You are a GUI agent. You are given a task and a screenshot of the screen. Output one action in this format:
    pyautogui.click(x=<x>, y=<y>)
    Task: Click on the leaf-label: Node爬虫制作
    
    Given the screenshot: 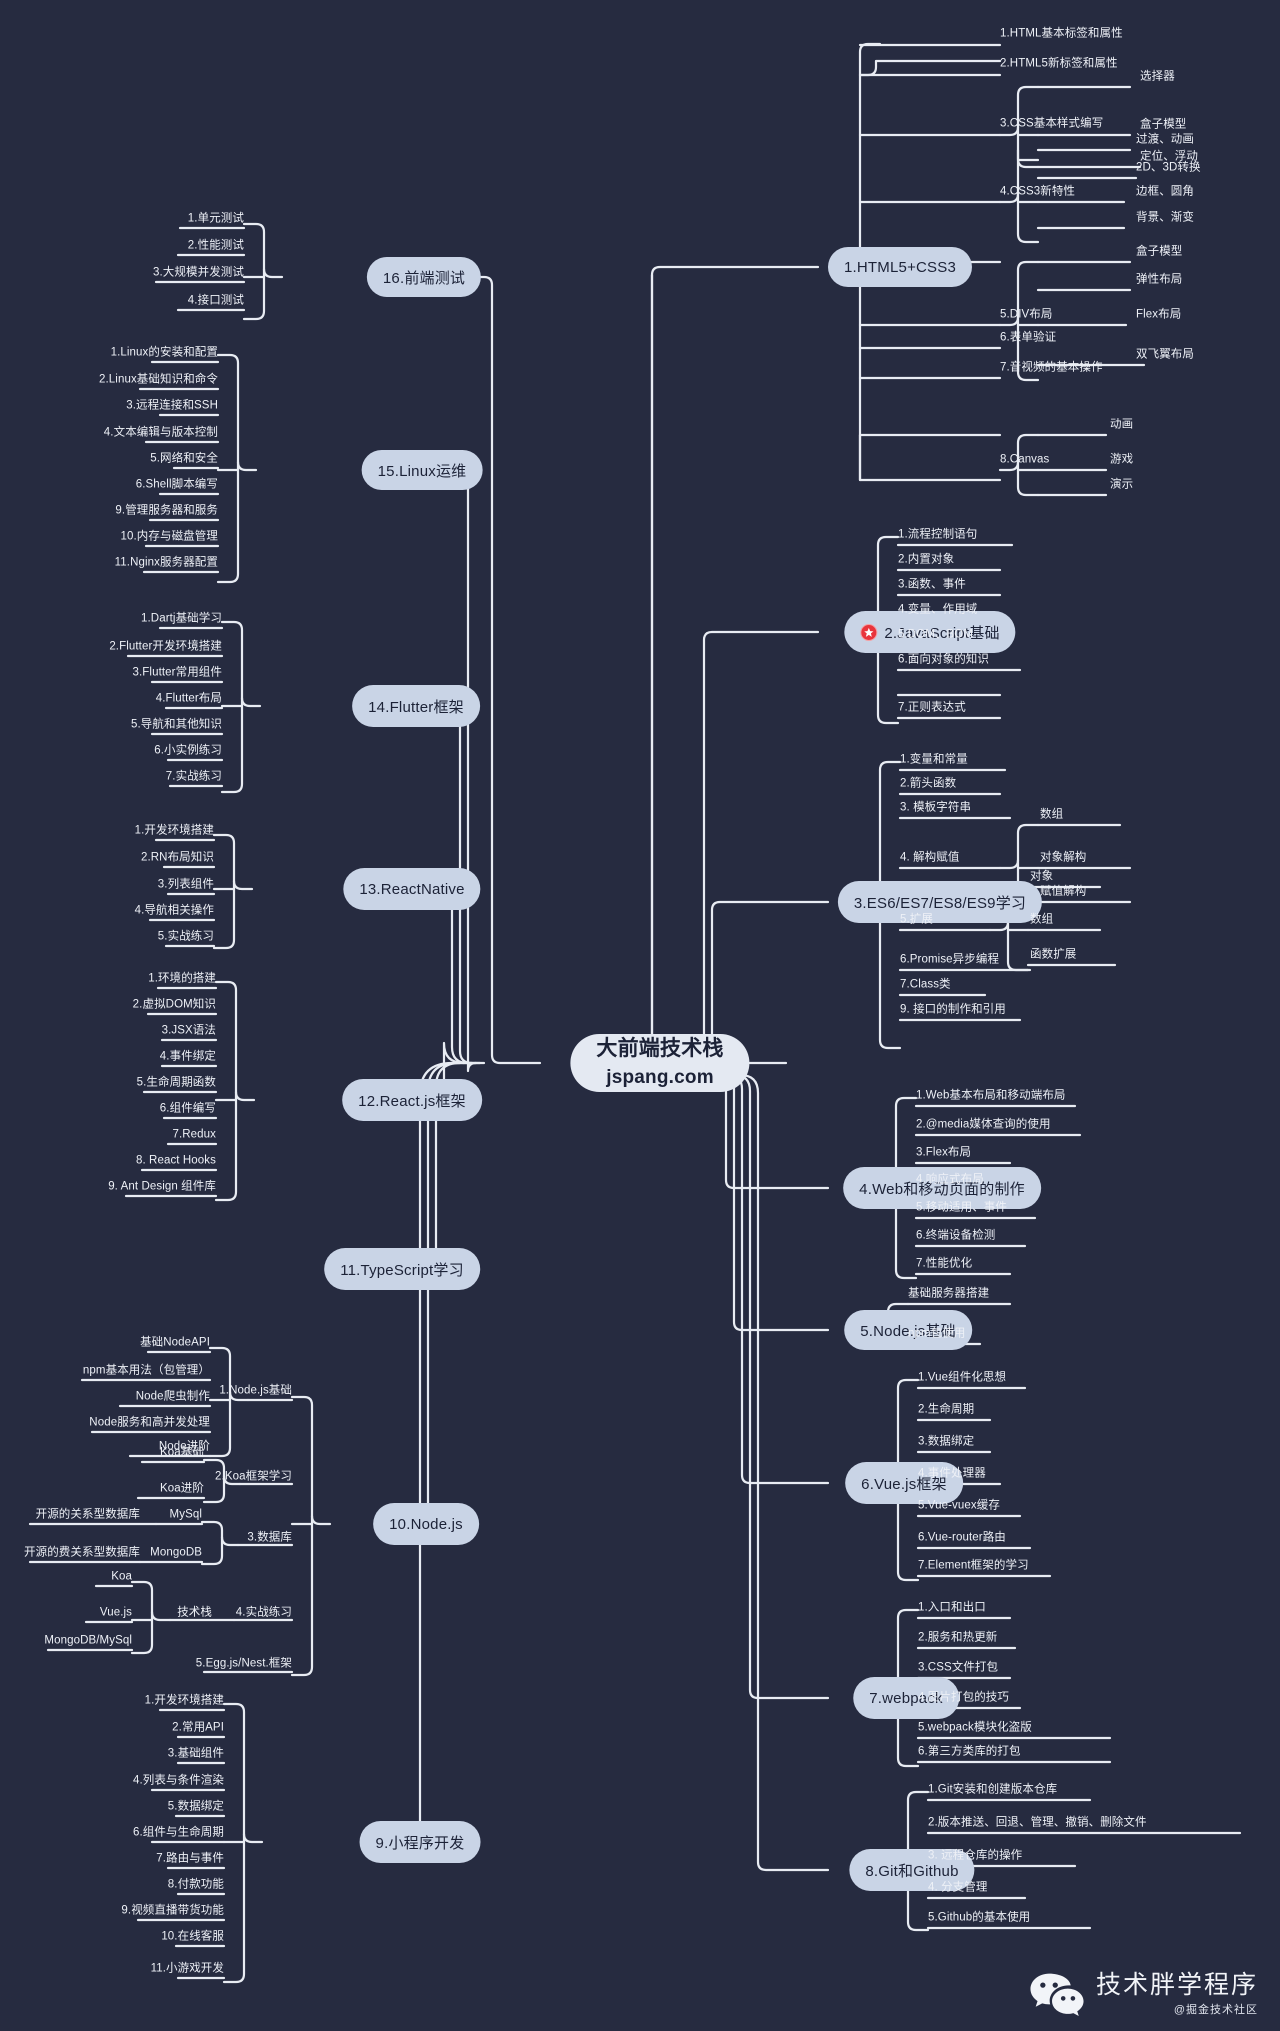 What is the action you would take?
    pyautogui.click(x=172, y=1396)
    